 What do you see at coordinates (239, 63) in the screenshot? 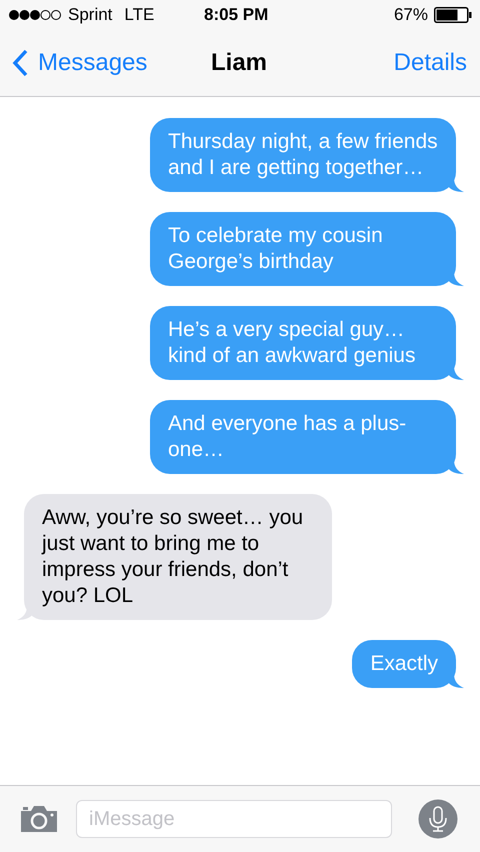
I see `contact-name: Liam` at bounding box center [239, 63].